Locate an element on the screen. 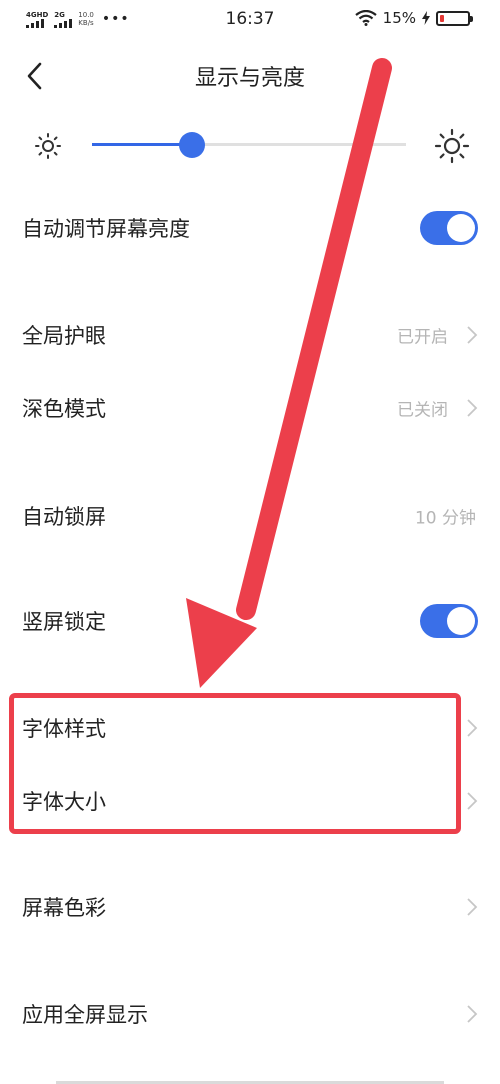 The image size is (500, 1084). brightness-low-icon is located at coordinates (48, 146).